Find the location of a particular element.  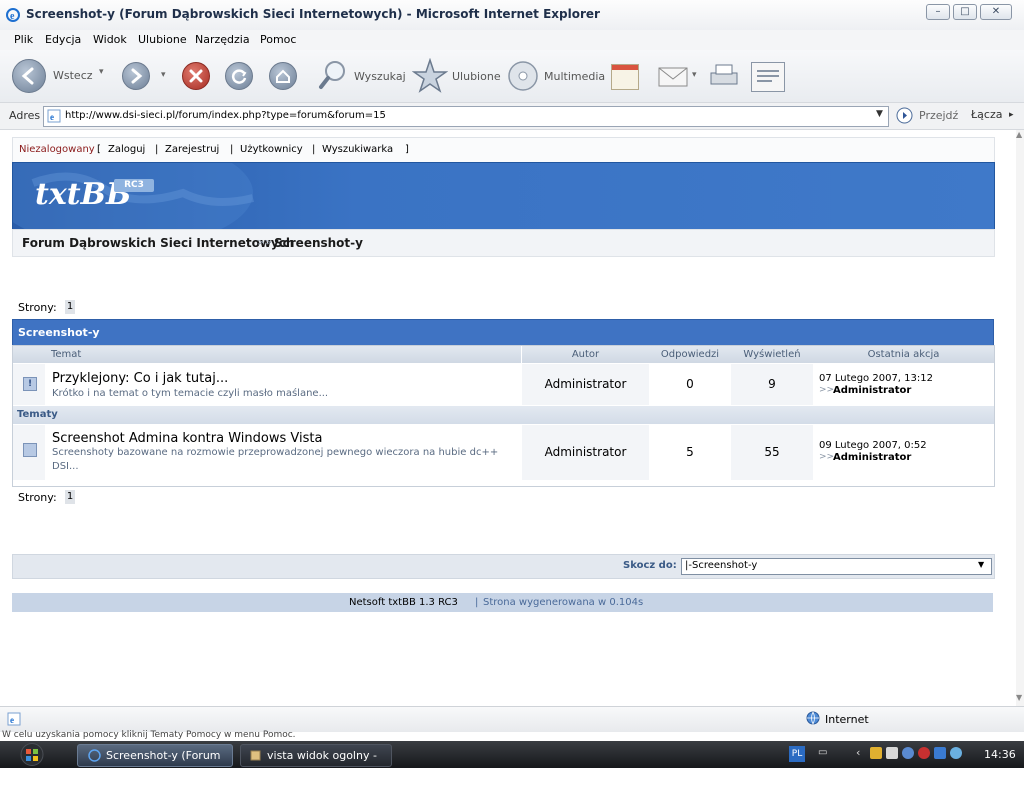

mail-icon is located at coordinates (673, 77).